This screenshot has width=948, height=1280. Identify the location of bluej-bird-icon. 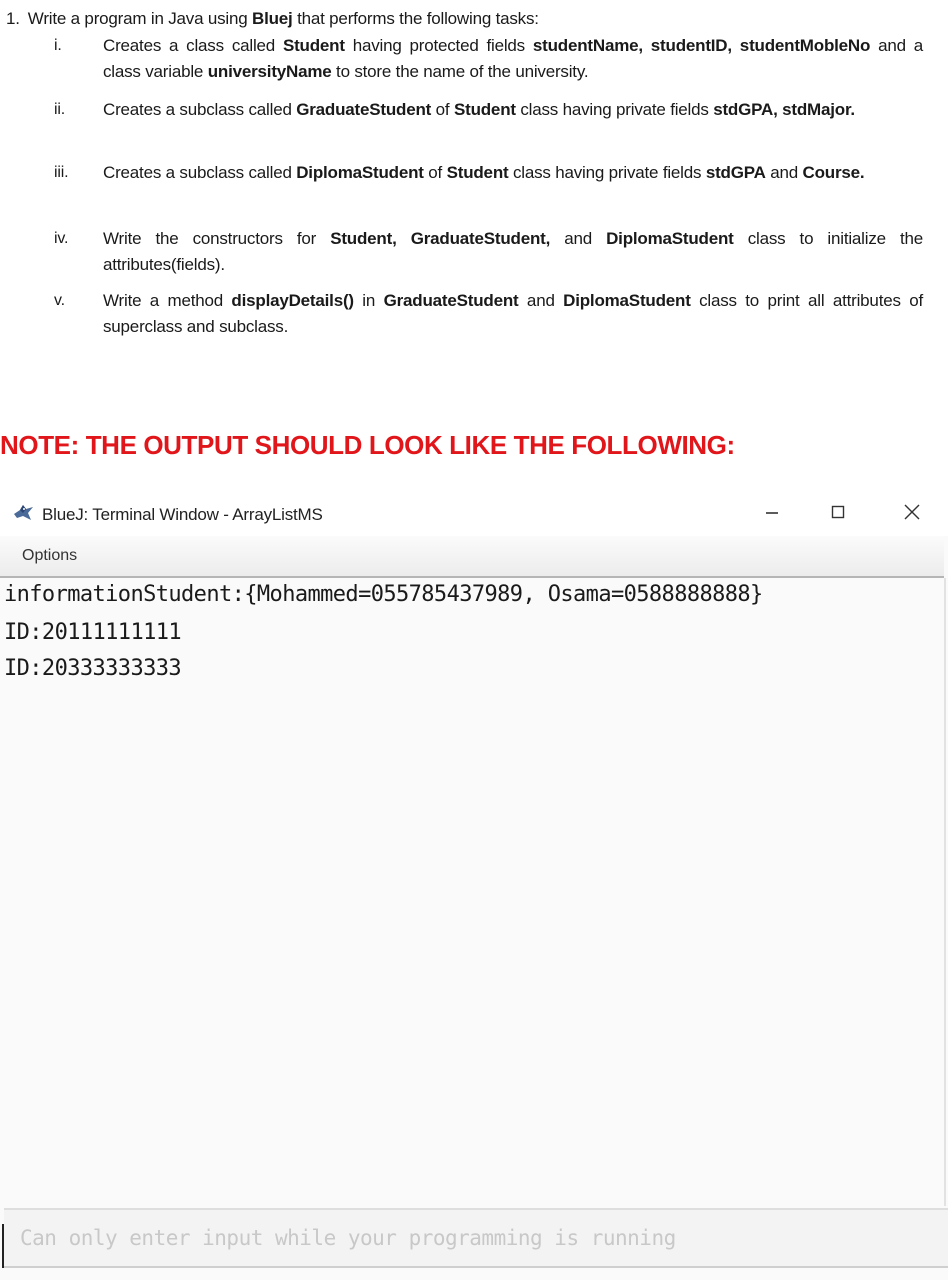
(23, 513).